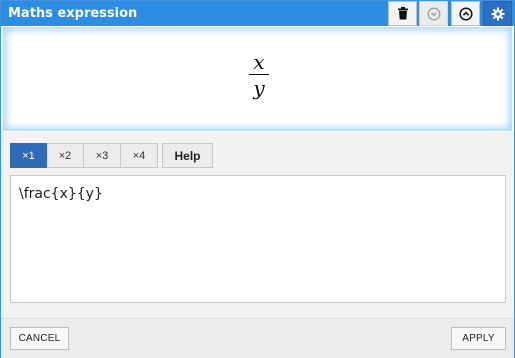 This screenshot has height=358, width=515. I want to click on gear-icon, so click(497, 13).